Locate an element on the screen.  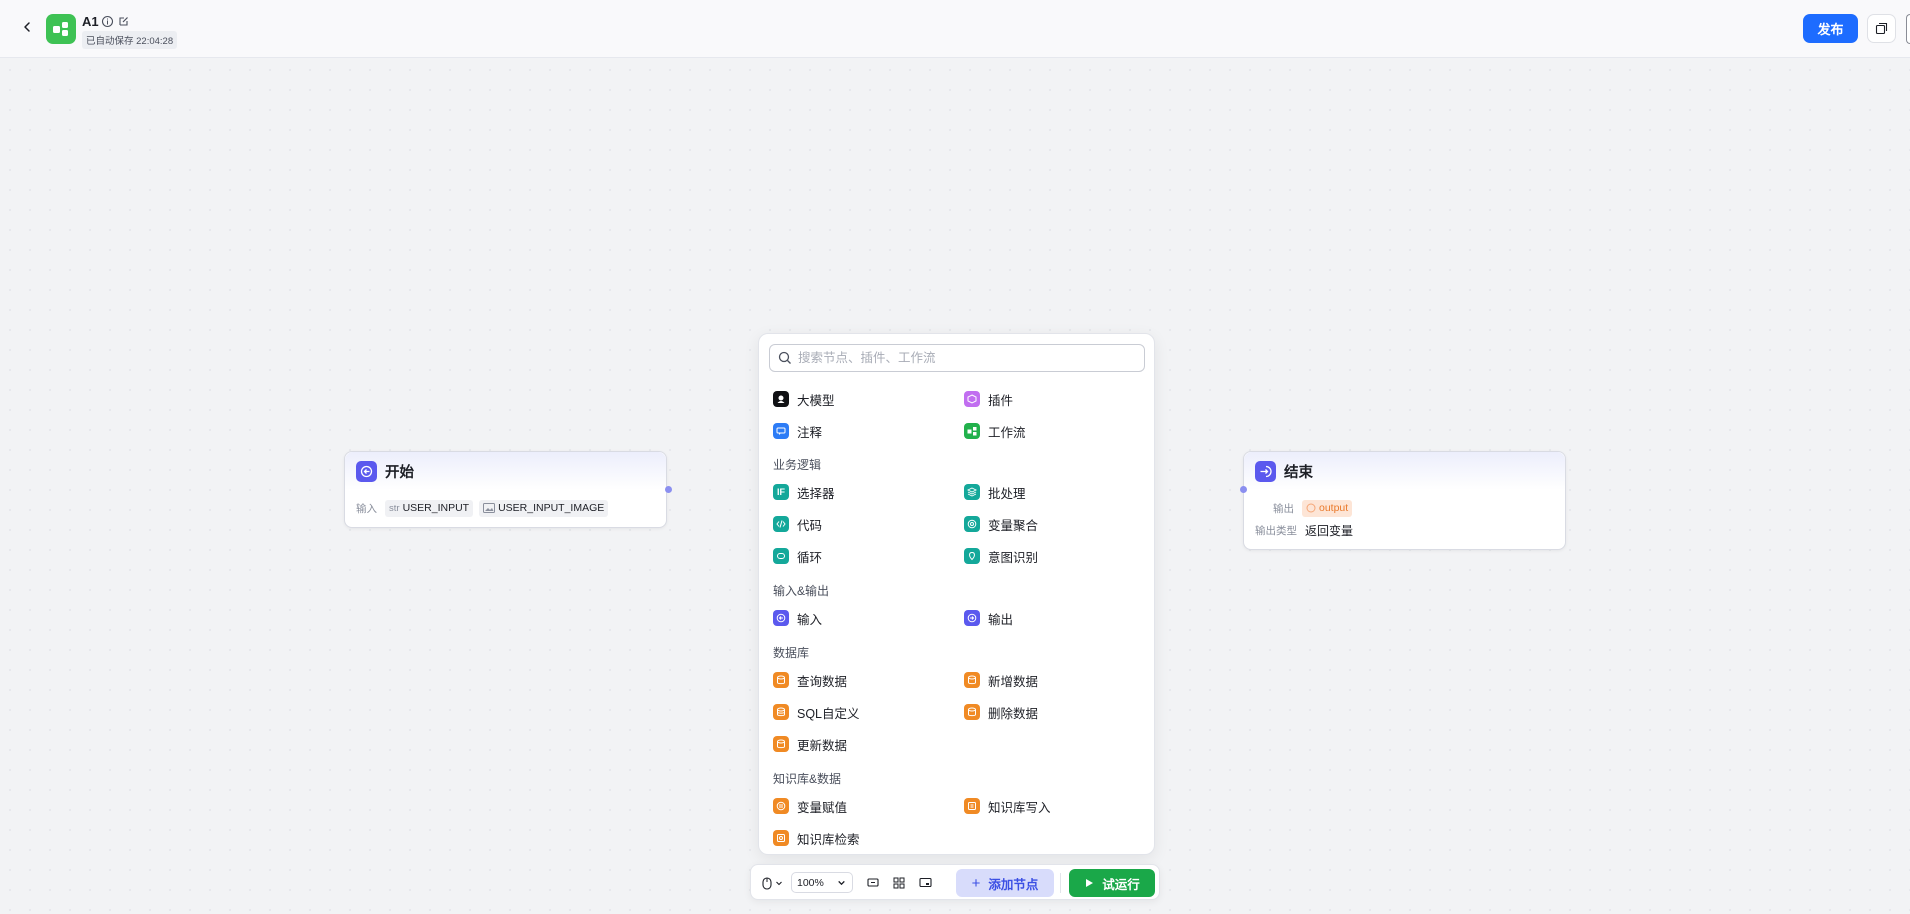
canvas-toolbar: 100% + 添加节点 试运行 is located at coordinates (955, 882).